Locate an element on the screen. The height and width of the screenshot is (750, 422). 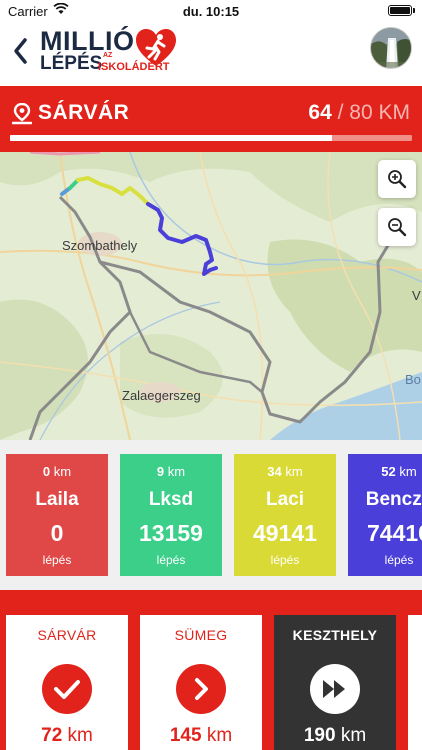
zoom-out-button is located at coordinates (397, 227).